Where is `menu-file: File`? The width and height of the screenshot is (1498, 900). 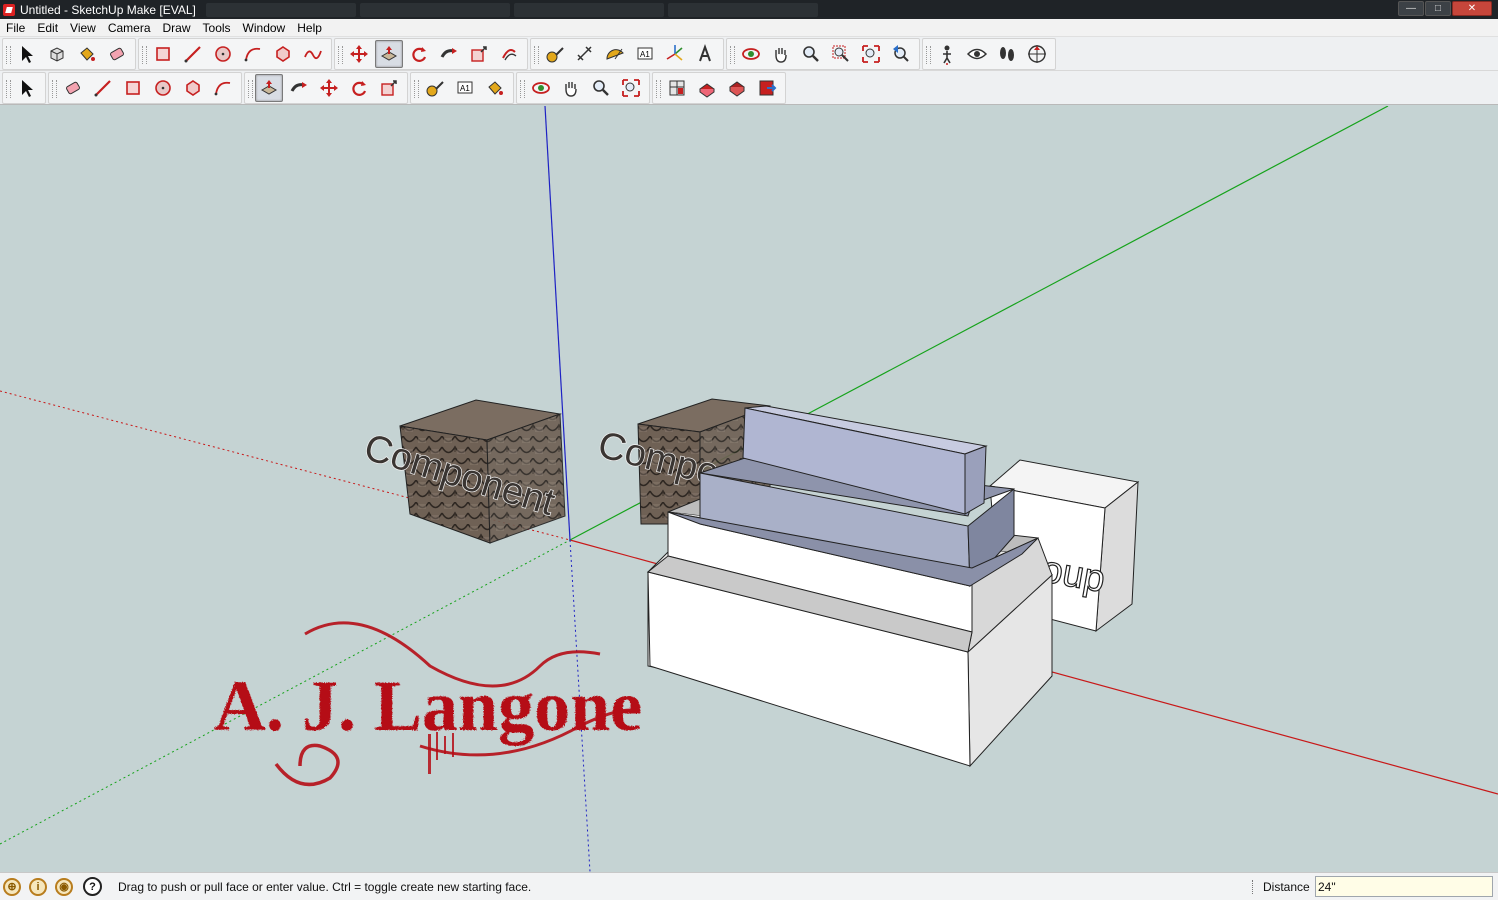 menu-file: File is located at coordinates (15, 28).